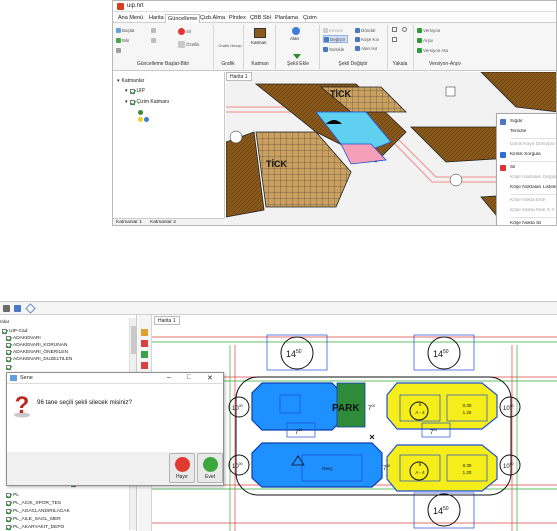 This screenshot has width=557, height=531. I want to click on layer-icon, so click(260, 33).